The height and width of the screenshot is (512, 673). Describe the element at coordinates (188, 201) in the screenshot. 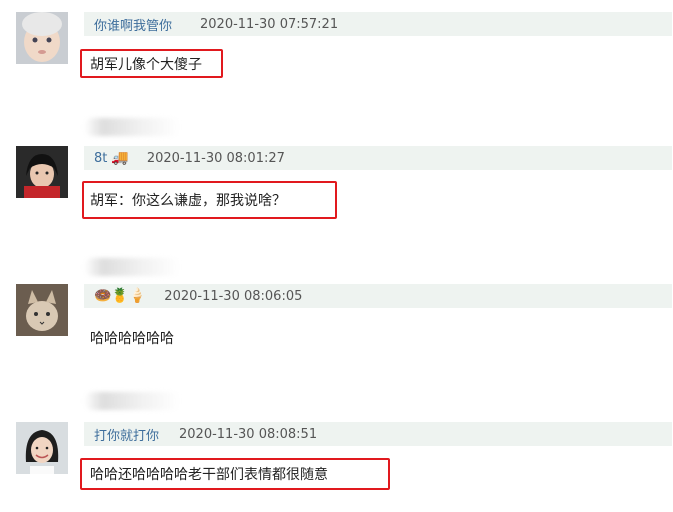

I see `comment-text: 胡军：你这么谦虚，那我说啥？` at that location.